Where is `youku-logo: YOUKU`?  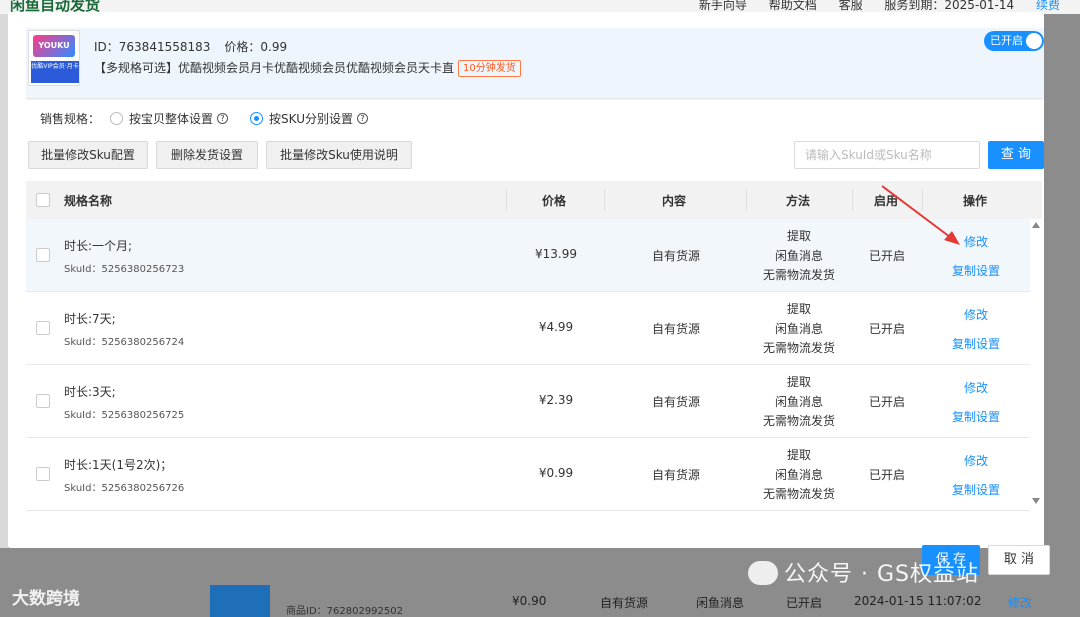
youku-logo: YOUKU is located at coordinates (54, 46).